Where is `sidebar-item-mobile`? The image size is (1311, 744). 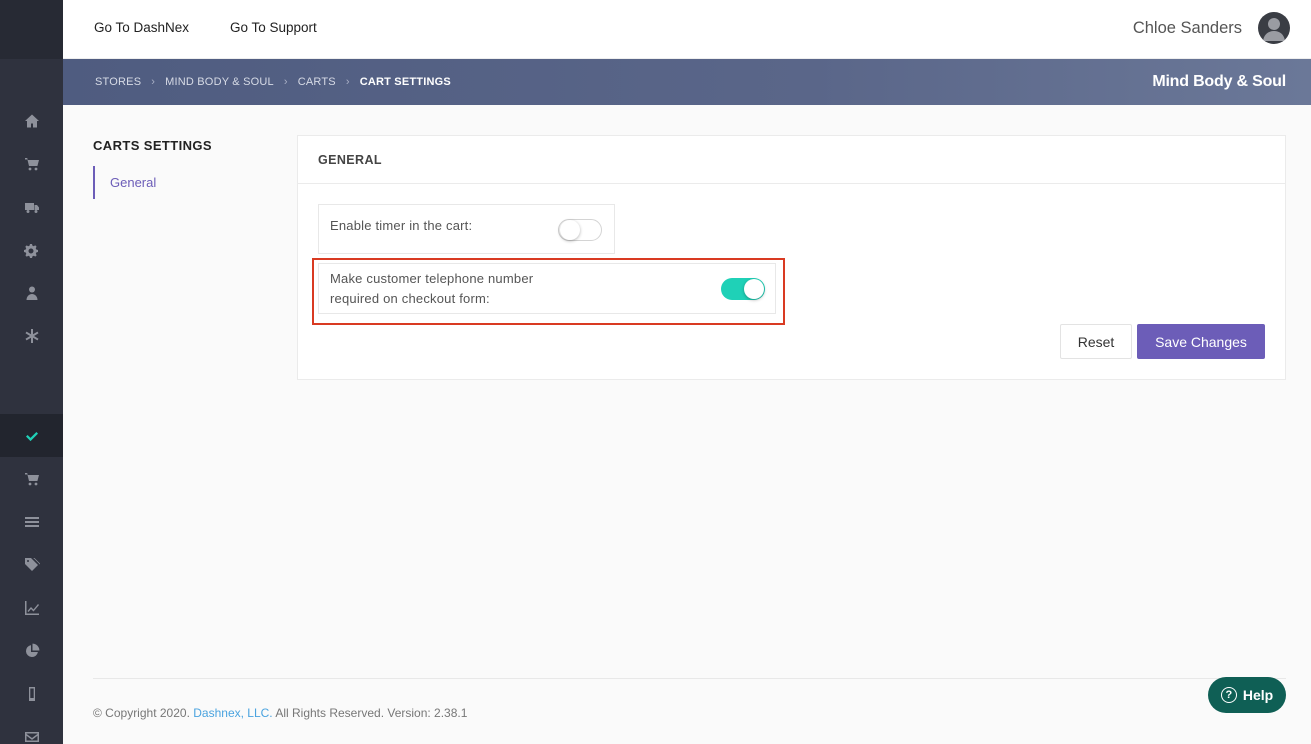
sidebar-item-mobile is located at coordinates (31, 694).